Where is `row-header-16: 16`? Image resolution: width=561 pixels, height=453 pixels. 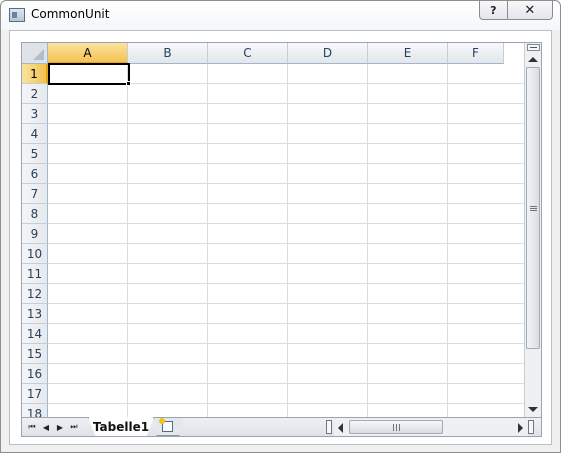 row-header-16: 16 is located at coordinates (35, 374).